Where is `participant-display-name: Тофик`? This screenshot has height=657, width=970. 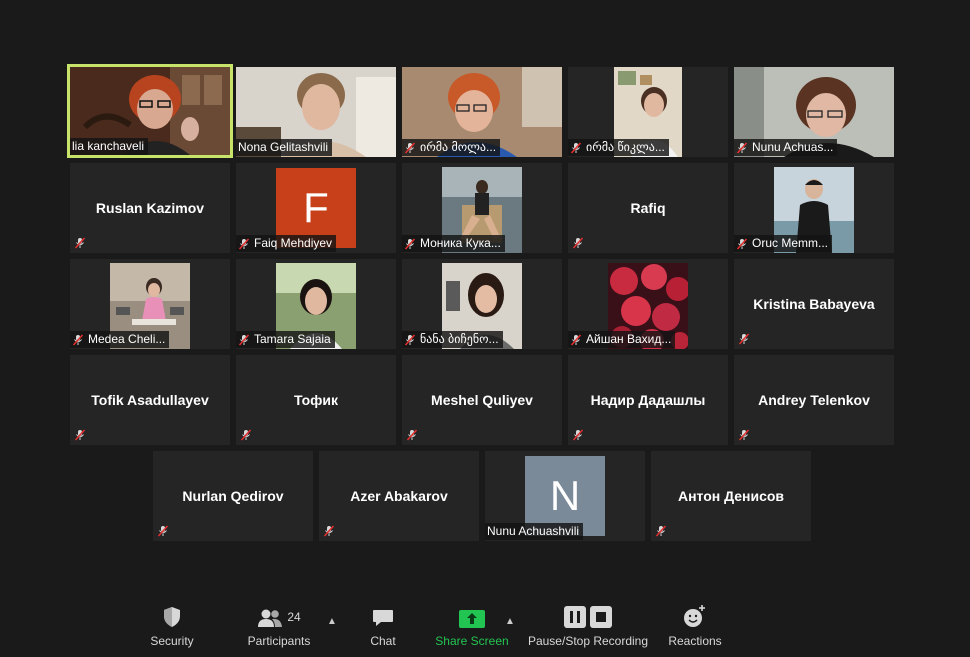 participant-display-name: Тофик is located at coordinates (316, 400).